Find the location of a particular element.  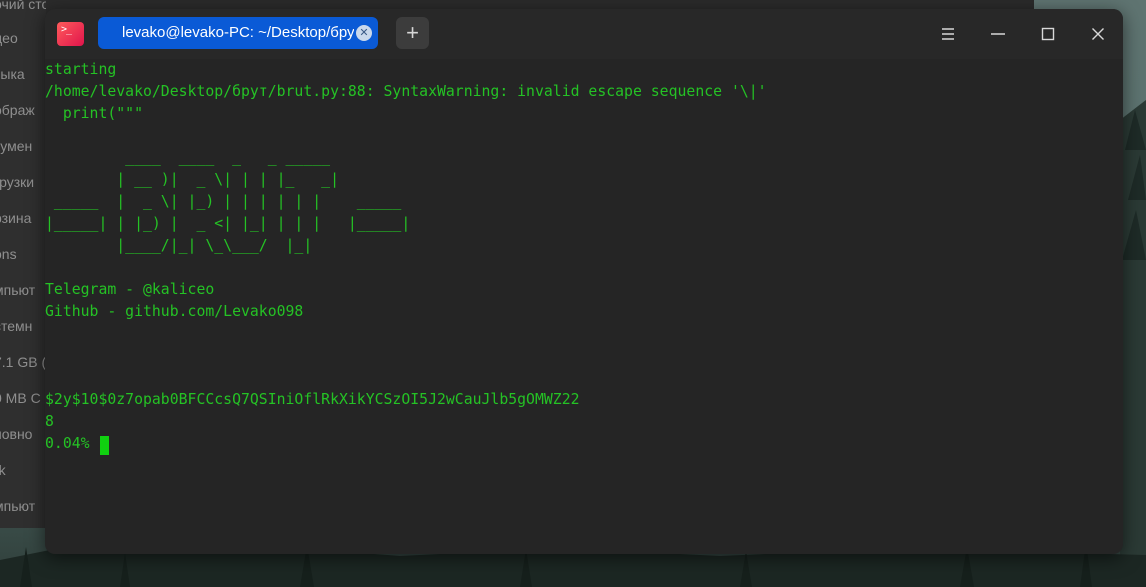

sidebar-item-desktop: очий стол is located at coordinates (23, 11).